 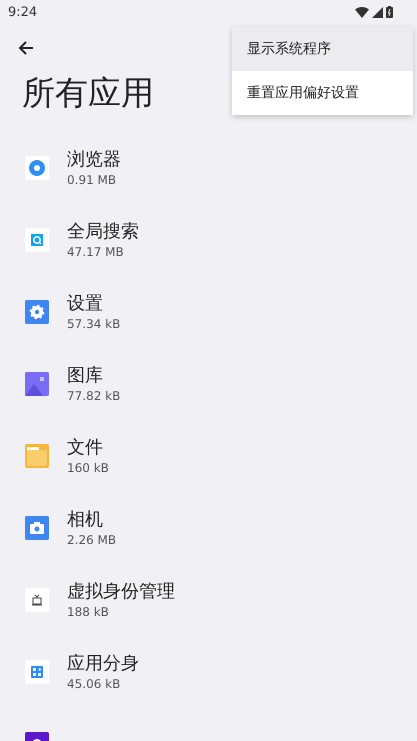 What do you see at coordinates (37, 456) in the screenshot?
I see `folder-icon` at bounding box center [37, 456].